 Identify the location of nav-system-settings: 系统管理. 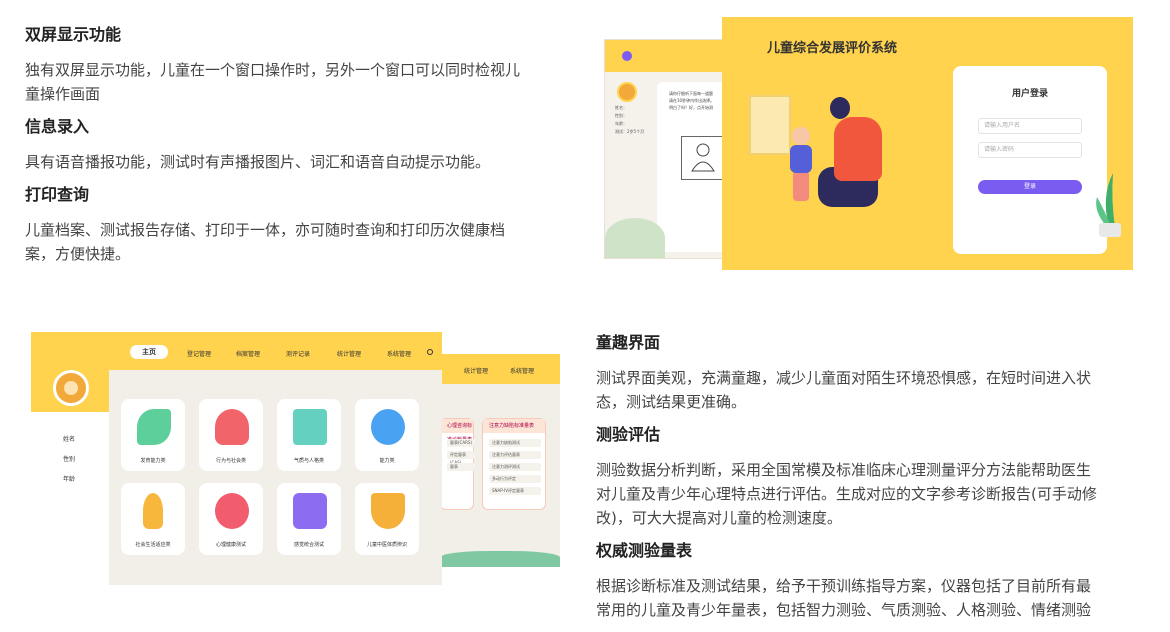
(399, 353).